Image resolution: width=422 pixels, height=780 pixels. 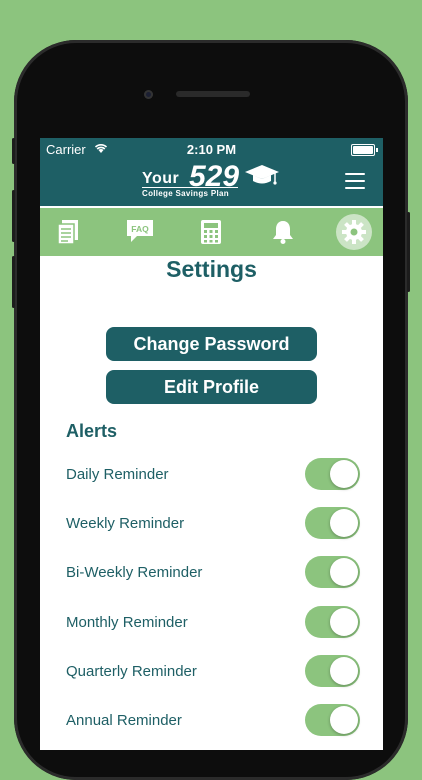 What do you see at coordinates (131, 671) in the screenshot?
I see `alert-label: Quarterly Reminder` at bounding box center [131, 671].